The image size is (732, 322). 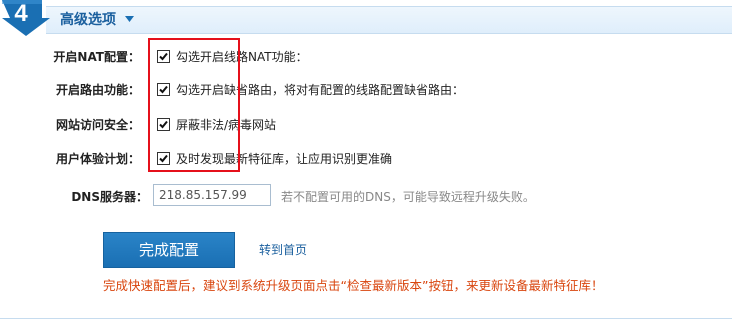 What do you see at coordinates (97, 90) in the screenshot?
I see `option-label: 开启路由功能：` at bounding box center [97, 90].